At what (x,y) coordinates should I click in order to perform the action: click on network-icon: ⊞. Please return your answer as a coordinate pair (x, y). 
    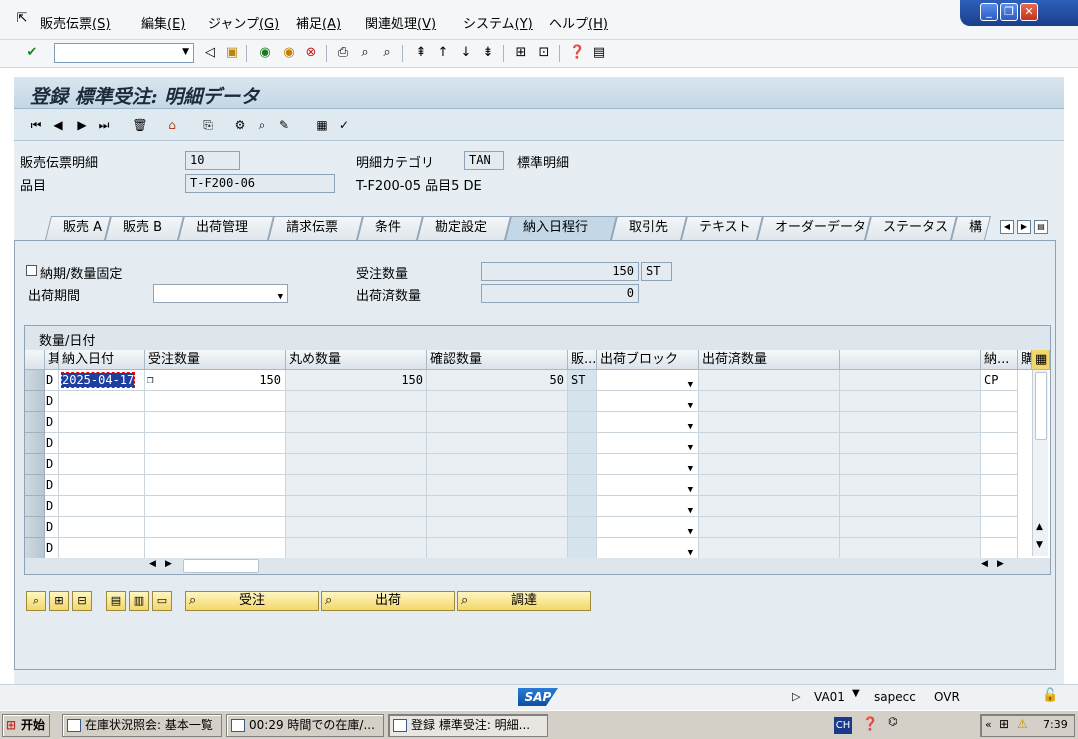
    Looking at the image, I should click on (1004, 724).